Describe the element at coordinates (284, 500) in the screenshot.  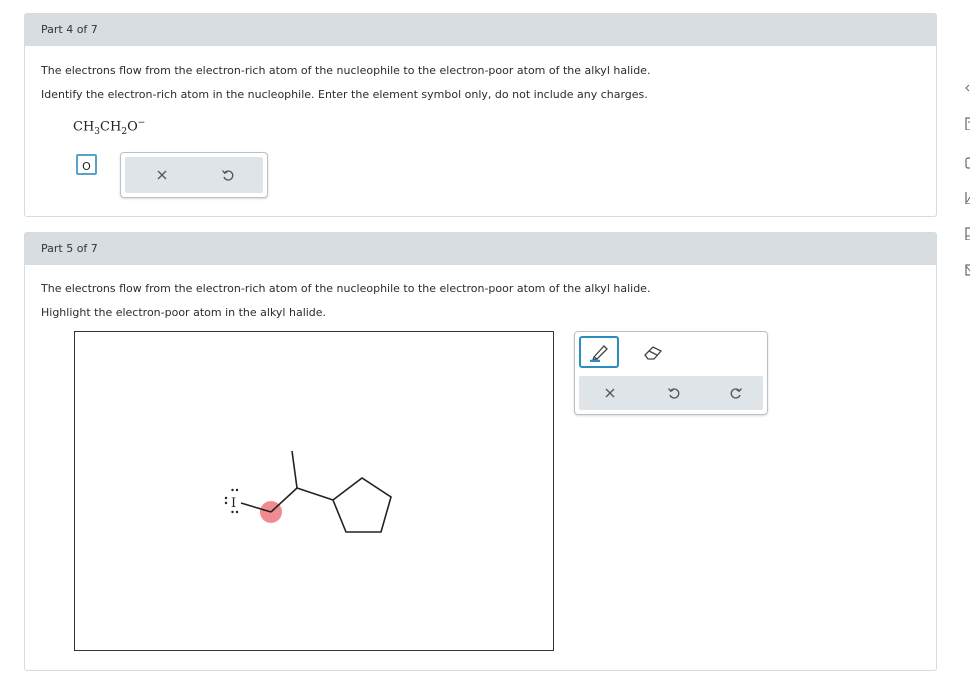
I see `bond` at that location.